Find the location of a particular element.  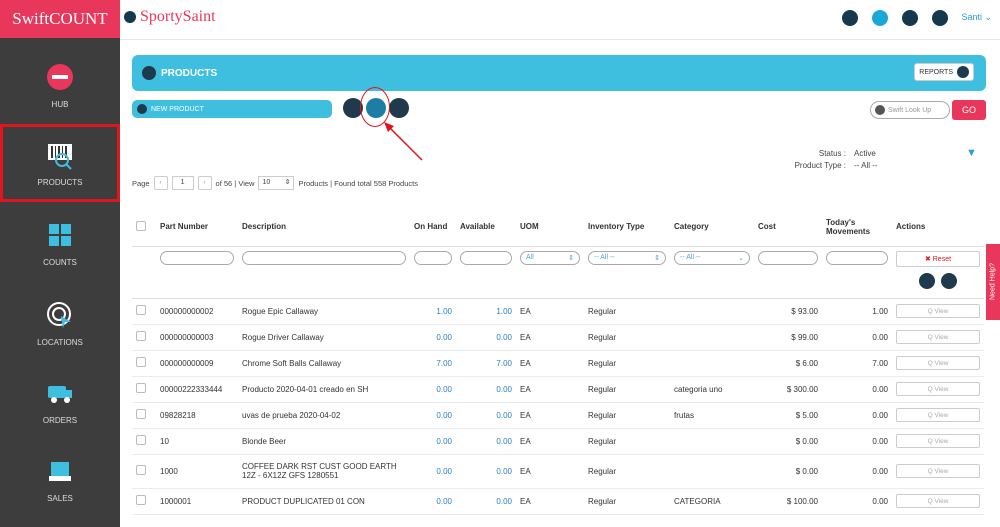

description: PRODUCT DUPLICATED 01 CON is located at coordinates (324, 501).